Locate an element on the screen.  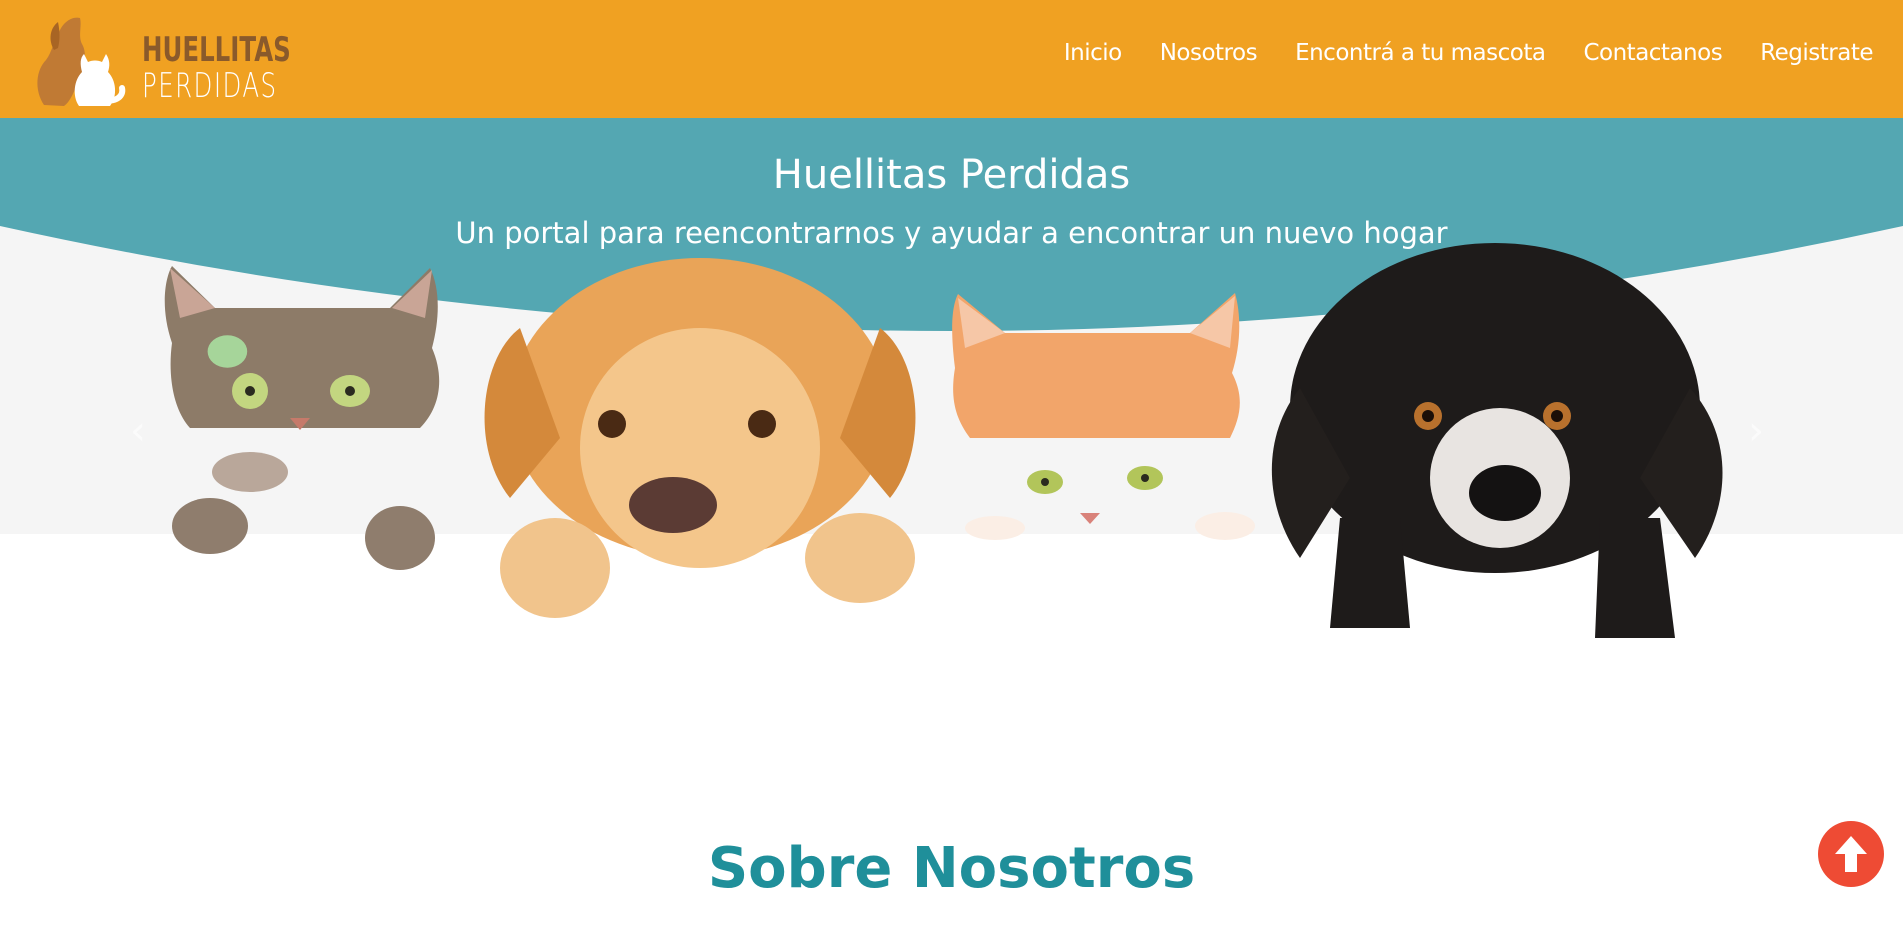
carousel-prev: ‹ is located at coordinates (138, 431).